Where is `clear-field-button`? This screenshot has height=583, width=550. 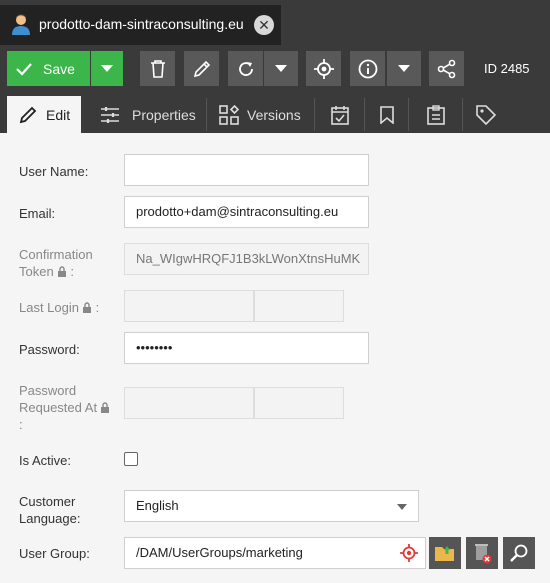
clear-field-button is located at coordinates (482, 553).